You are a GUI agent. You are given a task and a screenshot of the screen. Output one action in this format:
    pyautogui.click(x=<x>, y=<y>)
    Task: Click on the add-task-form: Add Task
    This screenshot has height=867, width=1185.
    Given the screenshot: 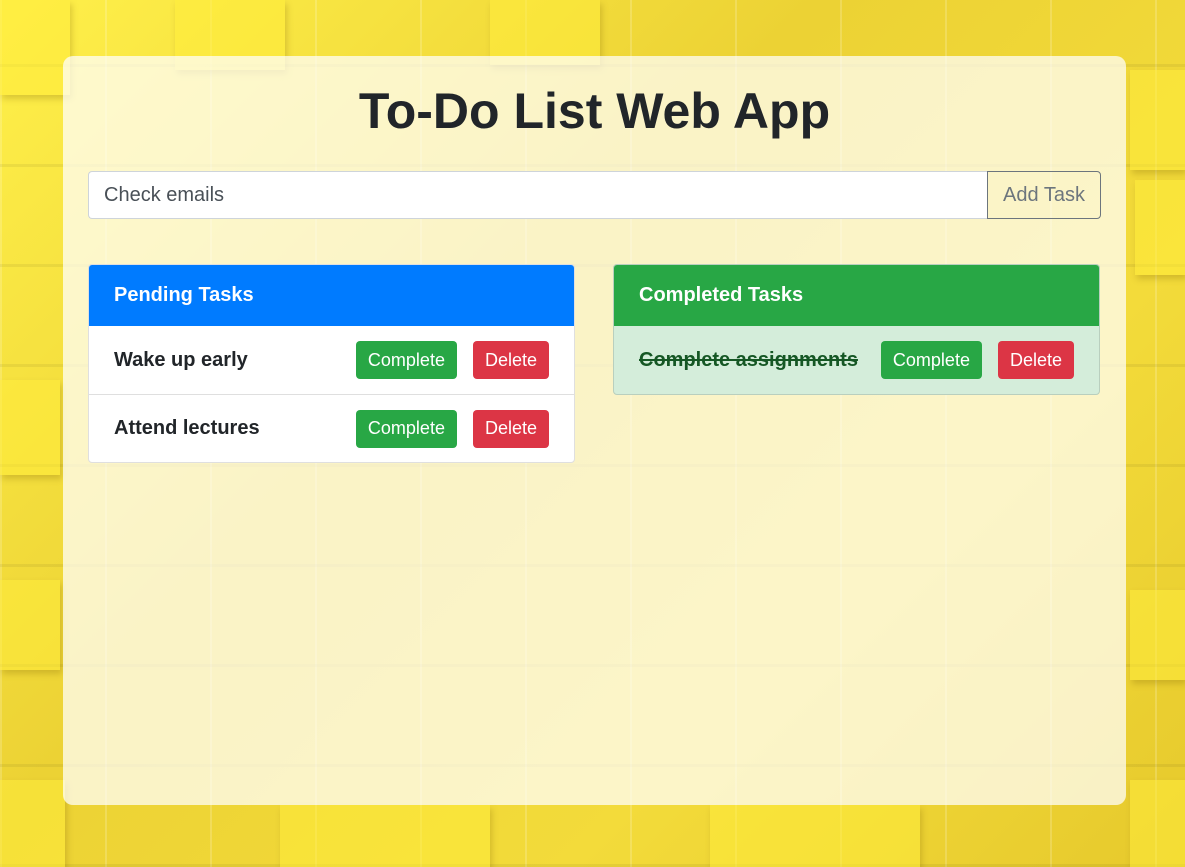 What is the action you would take?
    pyautogui.click(x=594, y=195)
    